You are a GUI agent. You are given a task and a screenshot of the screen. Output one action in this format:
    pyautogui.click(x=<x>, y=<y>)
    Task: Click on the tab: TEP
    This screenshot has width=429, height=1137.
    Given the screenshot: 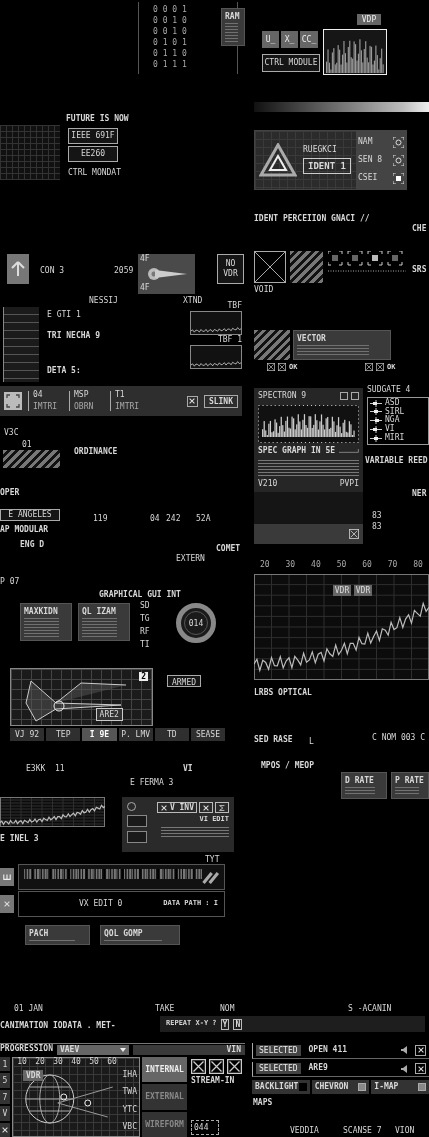 What is the action you would take?
    pyautogui.click(x=63, y=734)
    